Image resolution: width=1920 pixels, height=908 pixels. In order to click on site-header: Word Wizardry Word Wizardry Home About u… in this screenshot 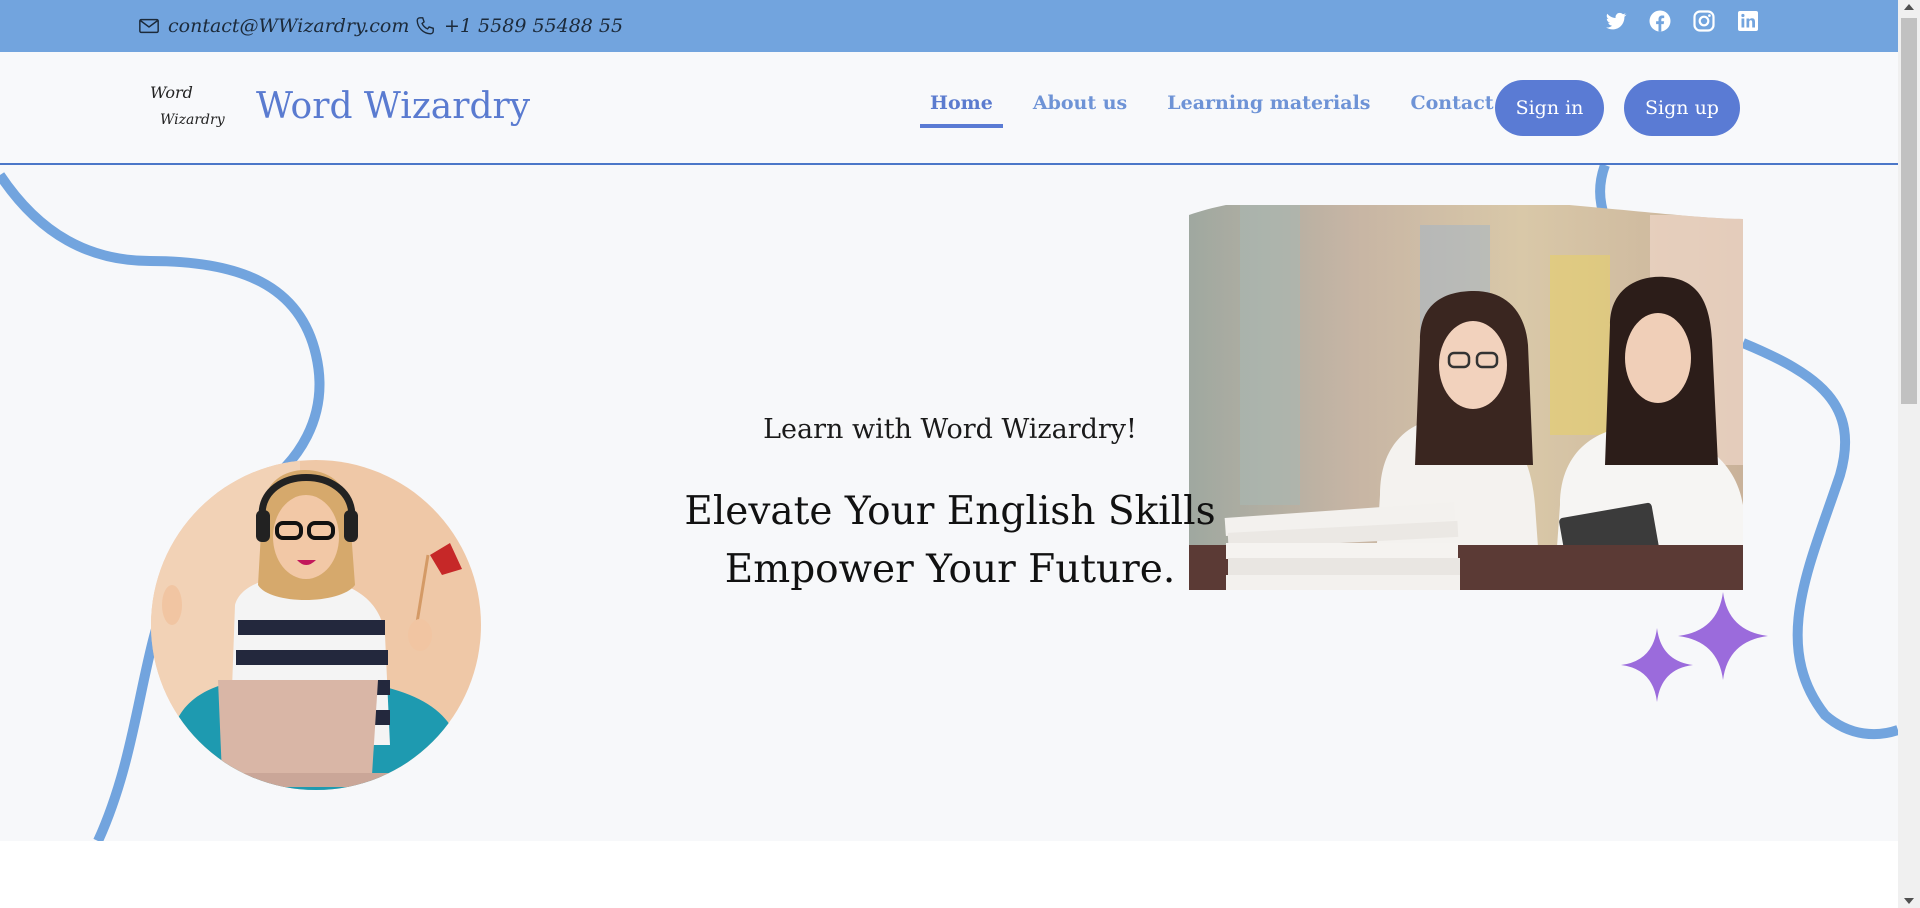, I will do `click(949, 108)`.